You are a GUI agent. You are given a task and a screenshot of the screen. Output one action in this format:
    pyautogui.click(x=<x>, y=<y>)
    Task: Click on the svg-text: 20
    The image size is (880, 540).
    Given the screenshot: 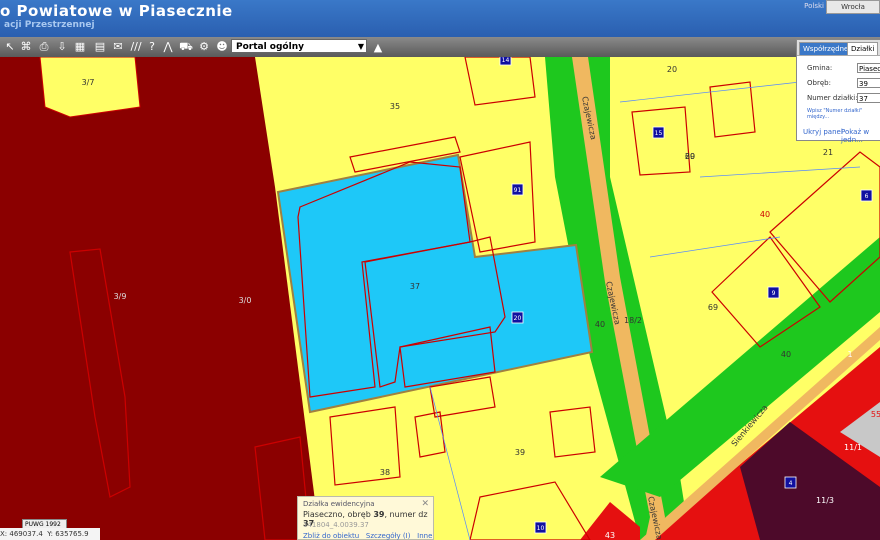 What is the action you would take?
    pyautogui.click(x=518, y=318)
    